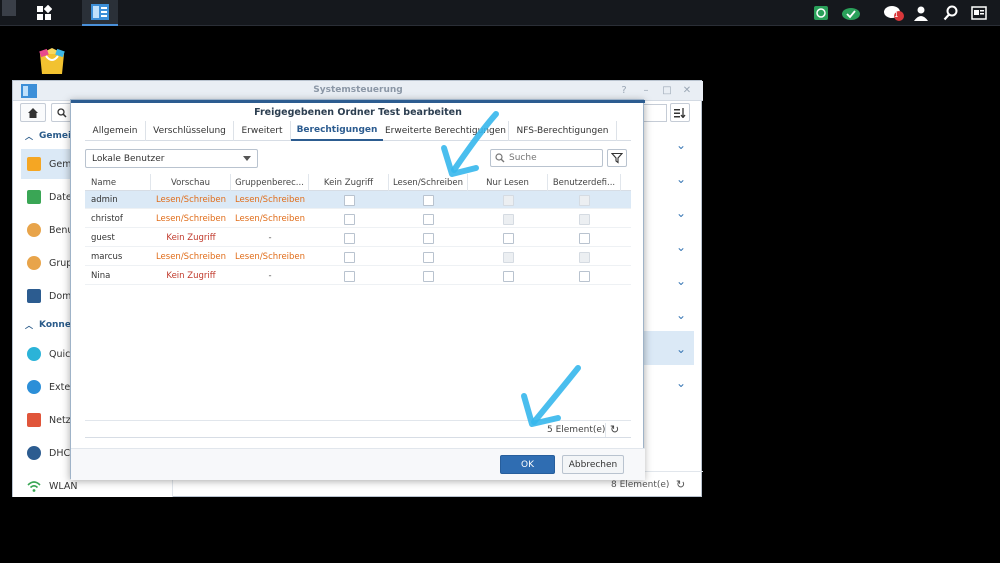 The width and height of the screenshot is (1000, 563). I want to click on caret-down-icon, so click(247, 158).